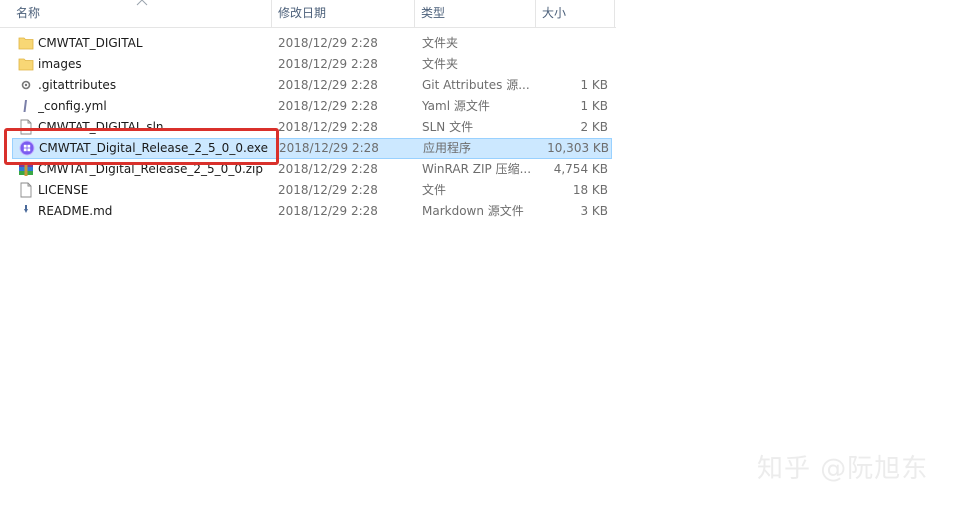  Describe the element at coordinates (63, 190) in the screenshot. I see `file-name: LICENSE` at that location.